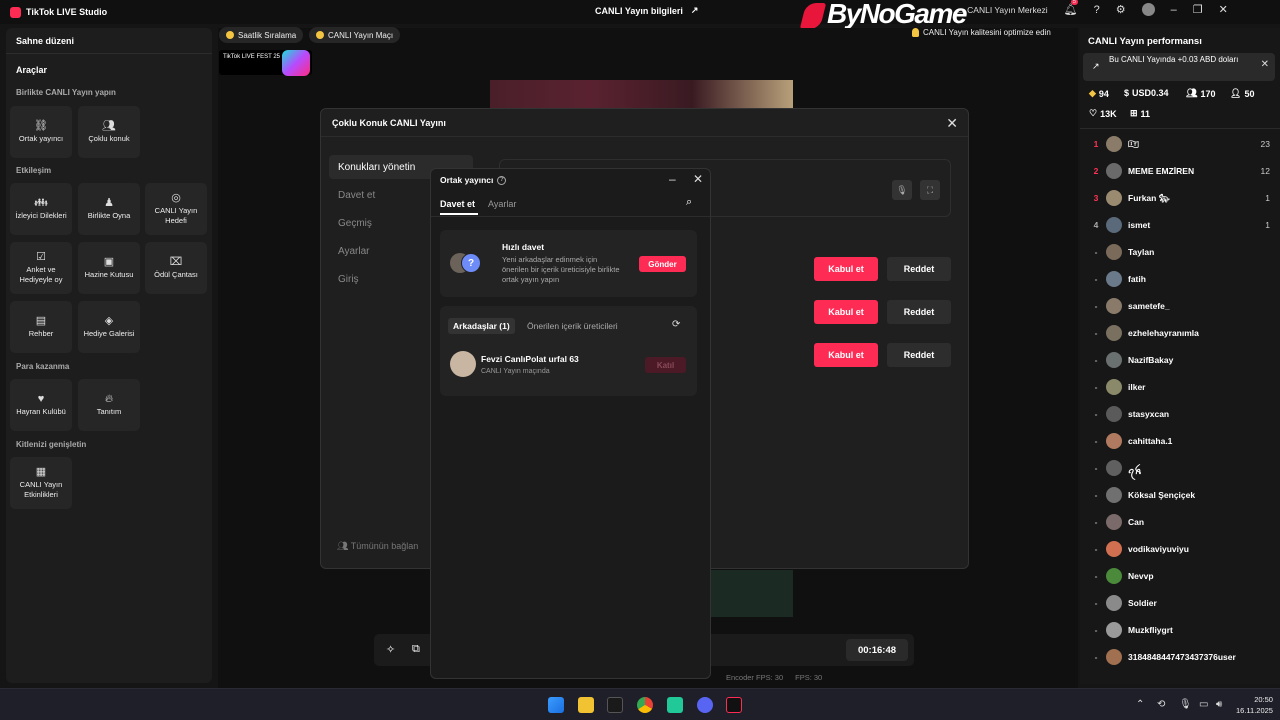 The height and width of the screenshot is (720, 1280). I want to click on live-goal-tile: ◎ CANLI Yayın Hedefi, so click(176, 209).